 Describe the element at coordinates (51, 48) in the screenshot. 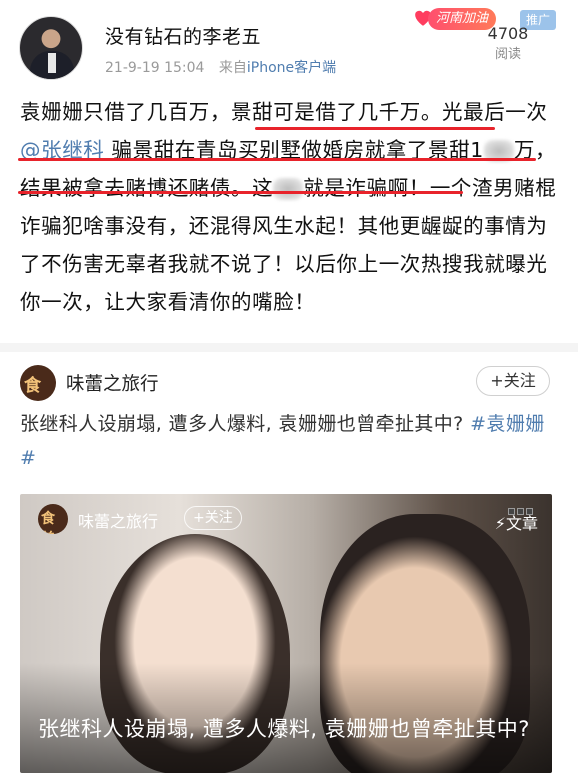

I see `user-avatar` at that location.